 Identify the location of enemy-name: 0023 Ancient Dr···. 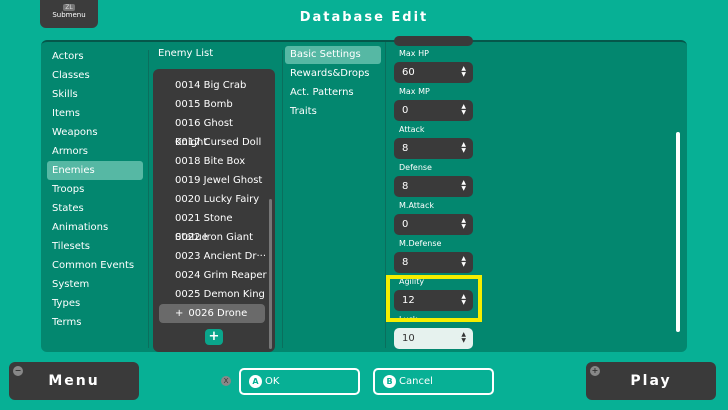
(221, 256).